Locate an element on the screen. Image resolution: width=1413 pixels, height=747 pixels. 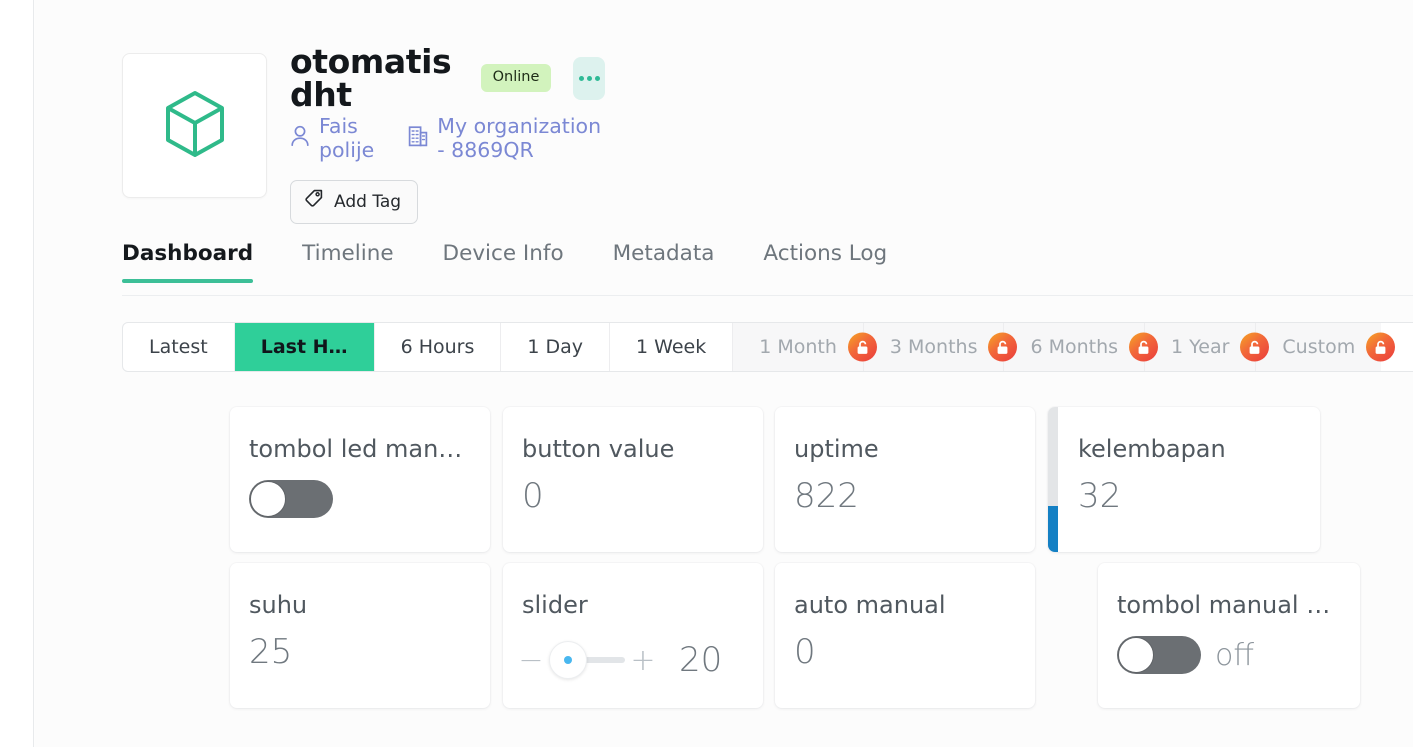
widget-title: kelembapan is located at coordinates (1152, 449).